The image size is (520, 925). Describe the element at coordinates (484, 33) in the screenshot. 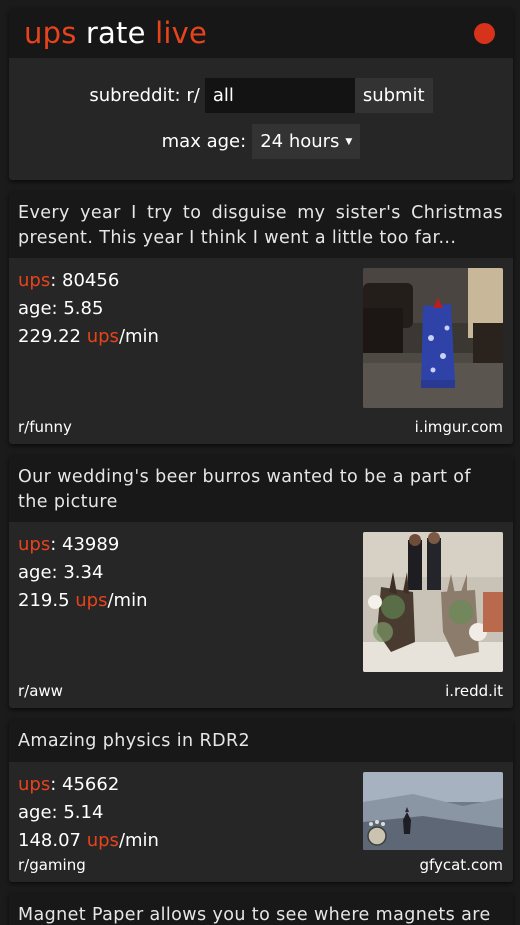

I see `live-indicator-icon` at that location.